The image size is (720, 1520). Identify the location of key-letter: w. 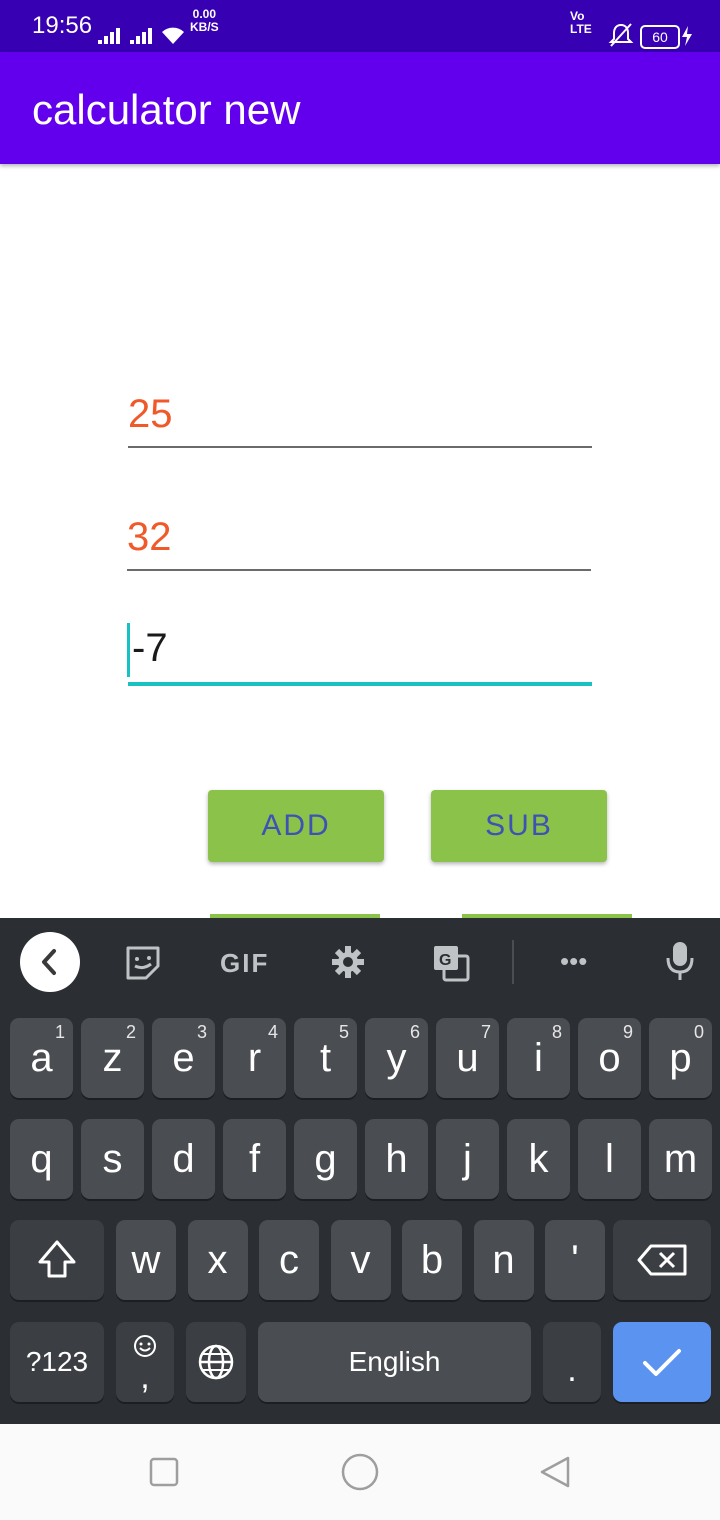
(146, 1260).